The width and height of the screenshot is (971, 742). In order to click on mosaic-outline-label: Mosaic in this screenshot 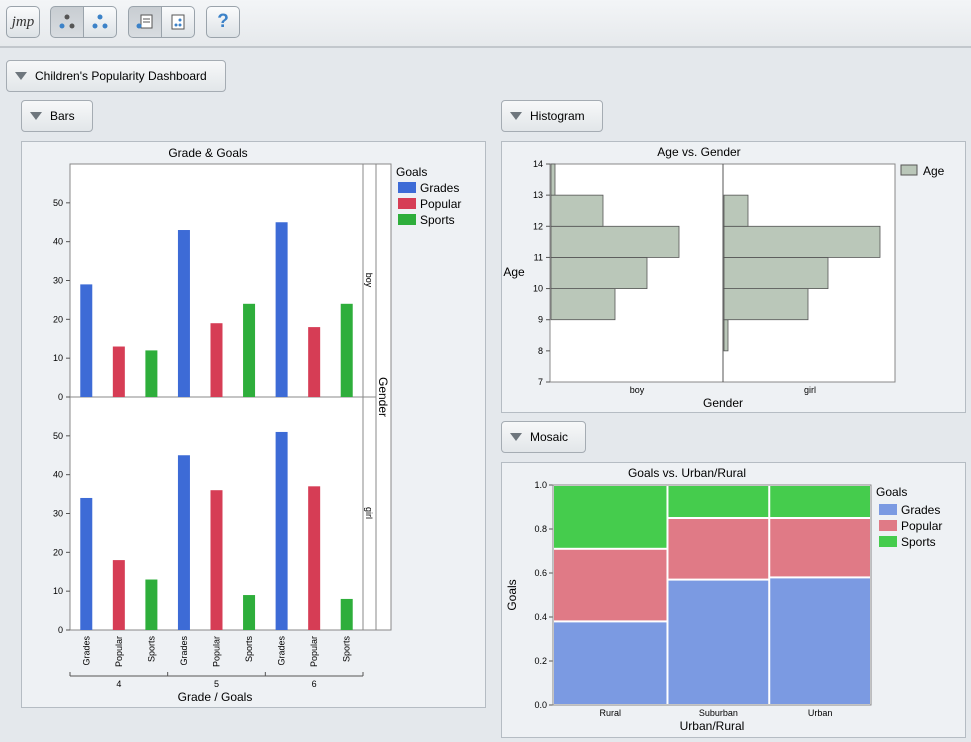, I will do `click(549, 437)`.